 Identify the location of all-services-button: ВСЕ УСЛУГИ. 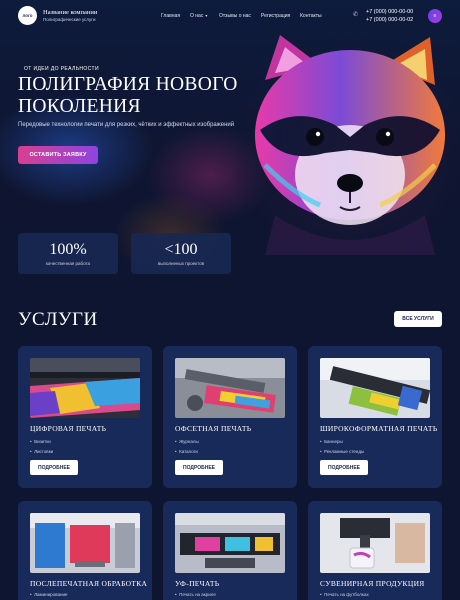
(418, 319).